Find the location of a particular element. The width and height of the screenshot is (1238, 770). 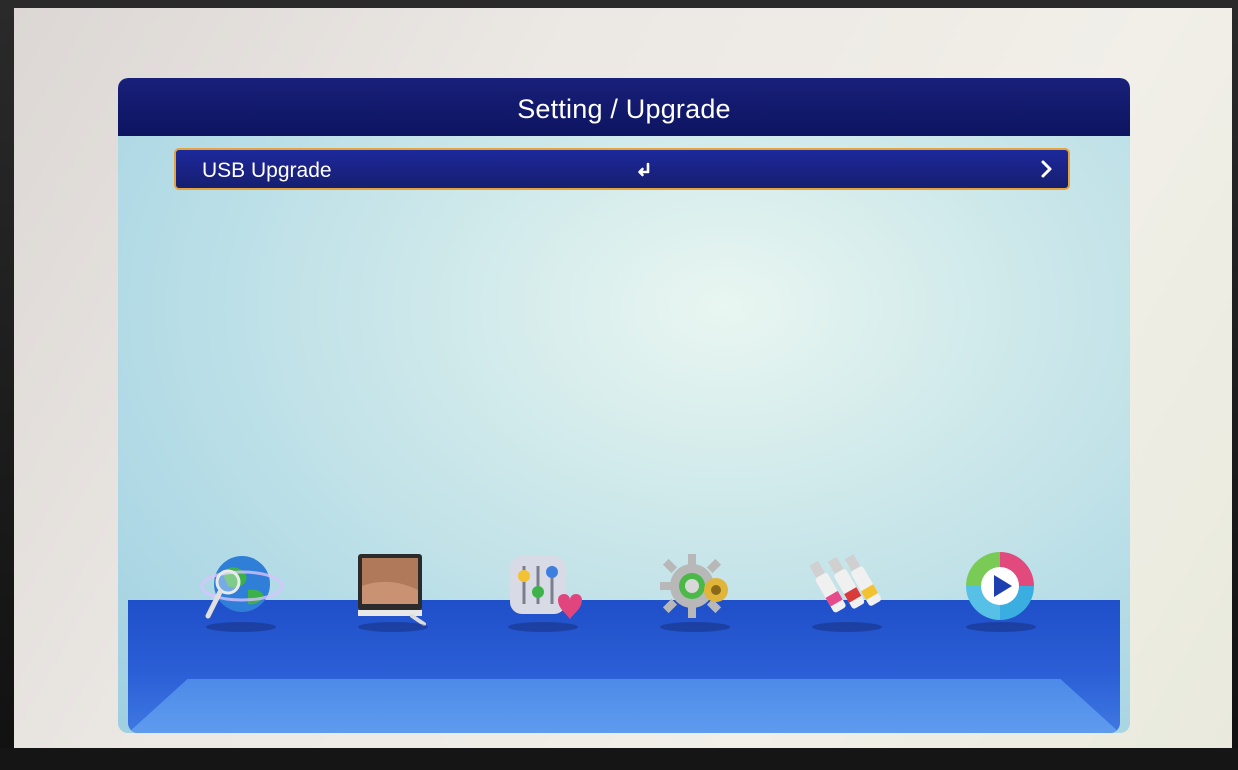

globe-search-graphic is located at coordinates (242, 587).